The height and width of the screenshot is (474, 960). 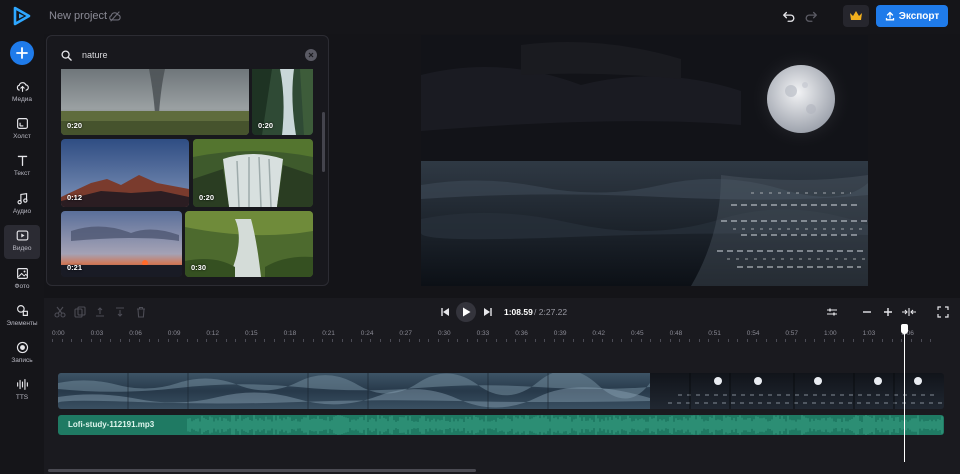 What do you see at coordinates (249, 244) in the screenshot?
I see `media-thumbnail: 0:30` at bounding box center [249, 244].